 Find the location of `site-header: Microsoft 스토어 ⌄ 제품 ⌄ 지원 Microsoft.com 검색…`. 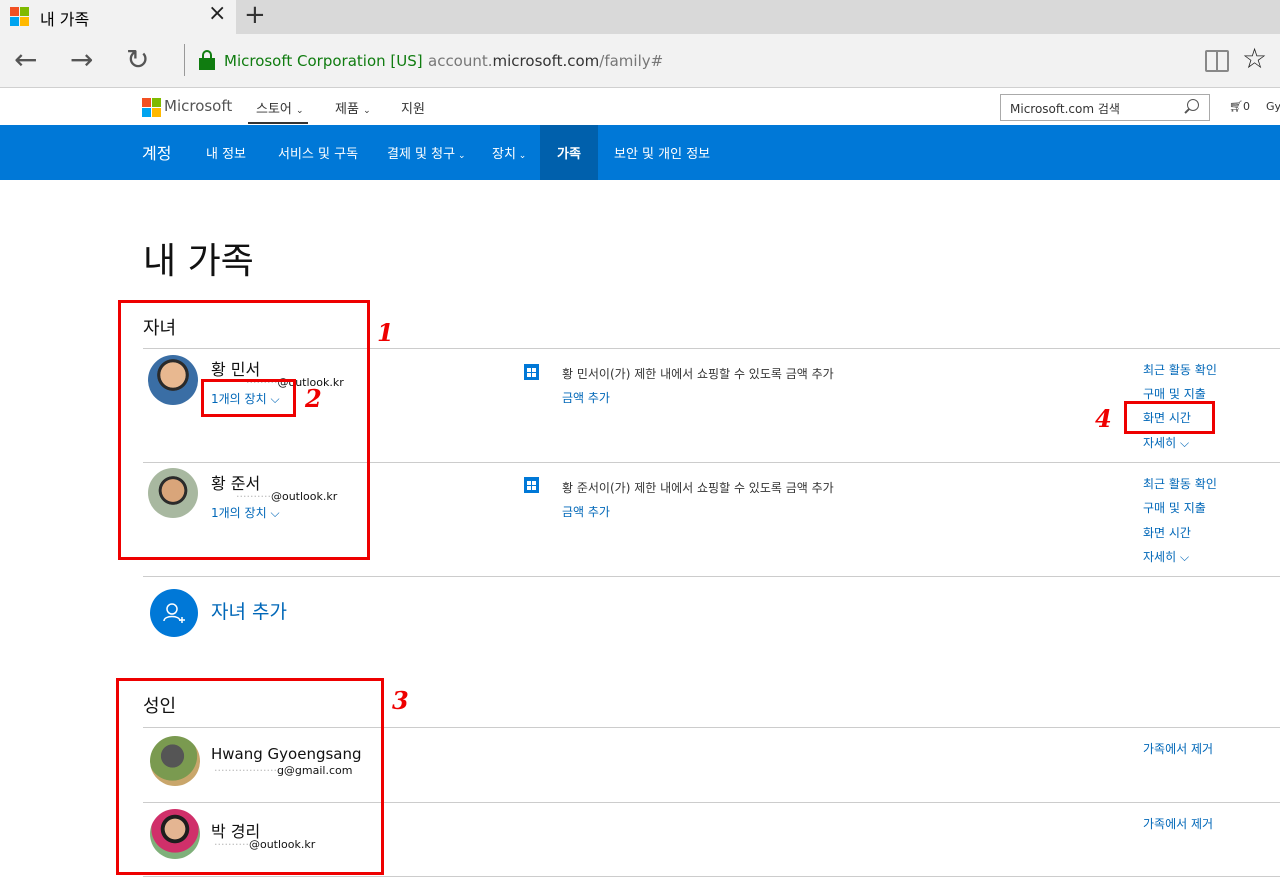

site-header: Microsoft 스토어 ⌄ 제품 ⌄ 지원 Microsoft.com 검색… is located at coordinates (640, 106).